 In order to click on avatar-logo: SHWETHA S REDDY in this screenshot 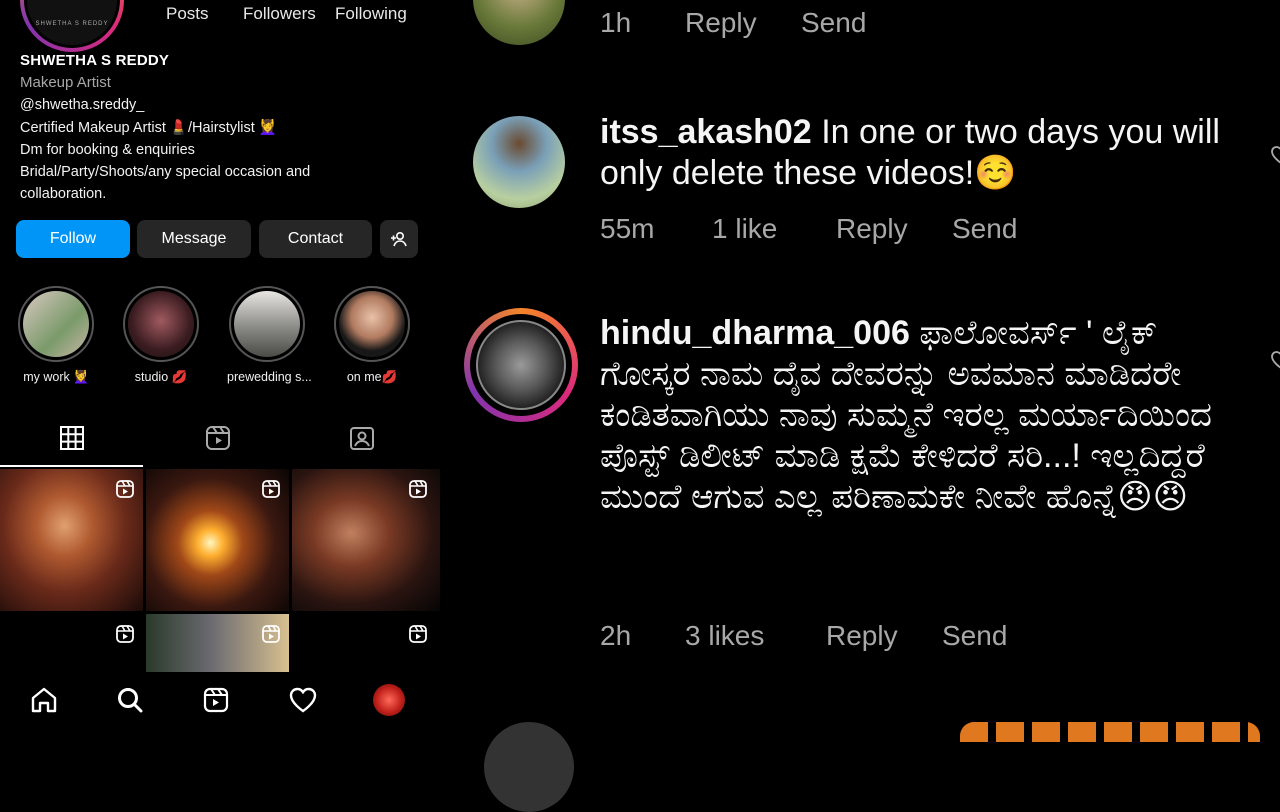, I will do `click(72, 24)`.